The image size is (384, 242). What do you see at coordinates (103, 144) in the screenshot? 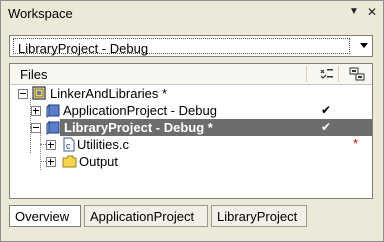
I see `tree-item-label: Utilities.c` at bounding box center [103, 144].